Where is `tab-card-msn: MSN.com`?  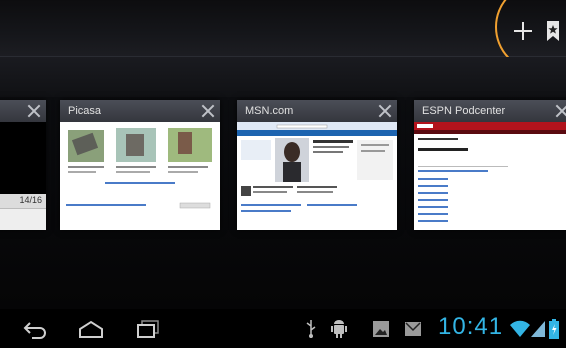
tab-card-msn: MSN.com is located at coordinates (317, 165).